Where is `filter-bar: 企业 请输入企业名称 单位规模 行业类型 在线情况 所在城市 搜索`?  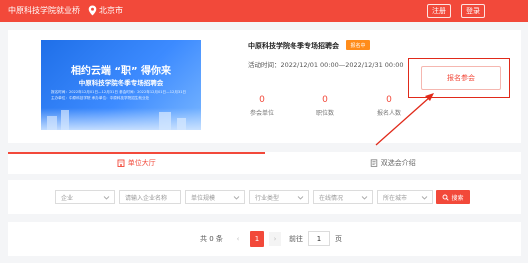 filter-bar: 企业 请输入企业名称 单位规模 行业类型 在线情况 所在城市 搜索 is located at coordinates (264, 197).